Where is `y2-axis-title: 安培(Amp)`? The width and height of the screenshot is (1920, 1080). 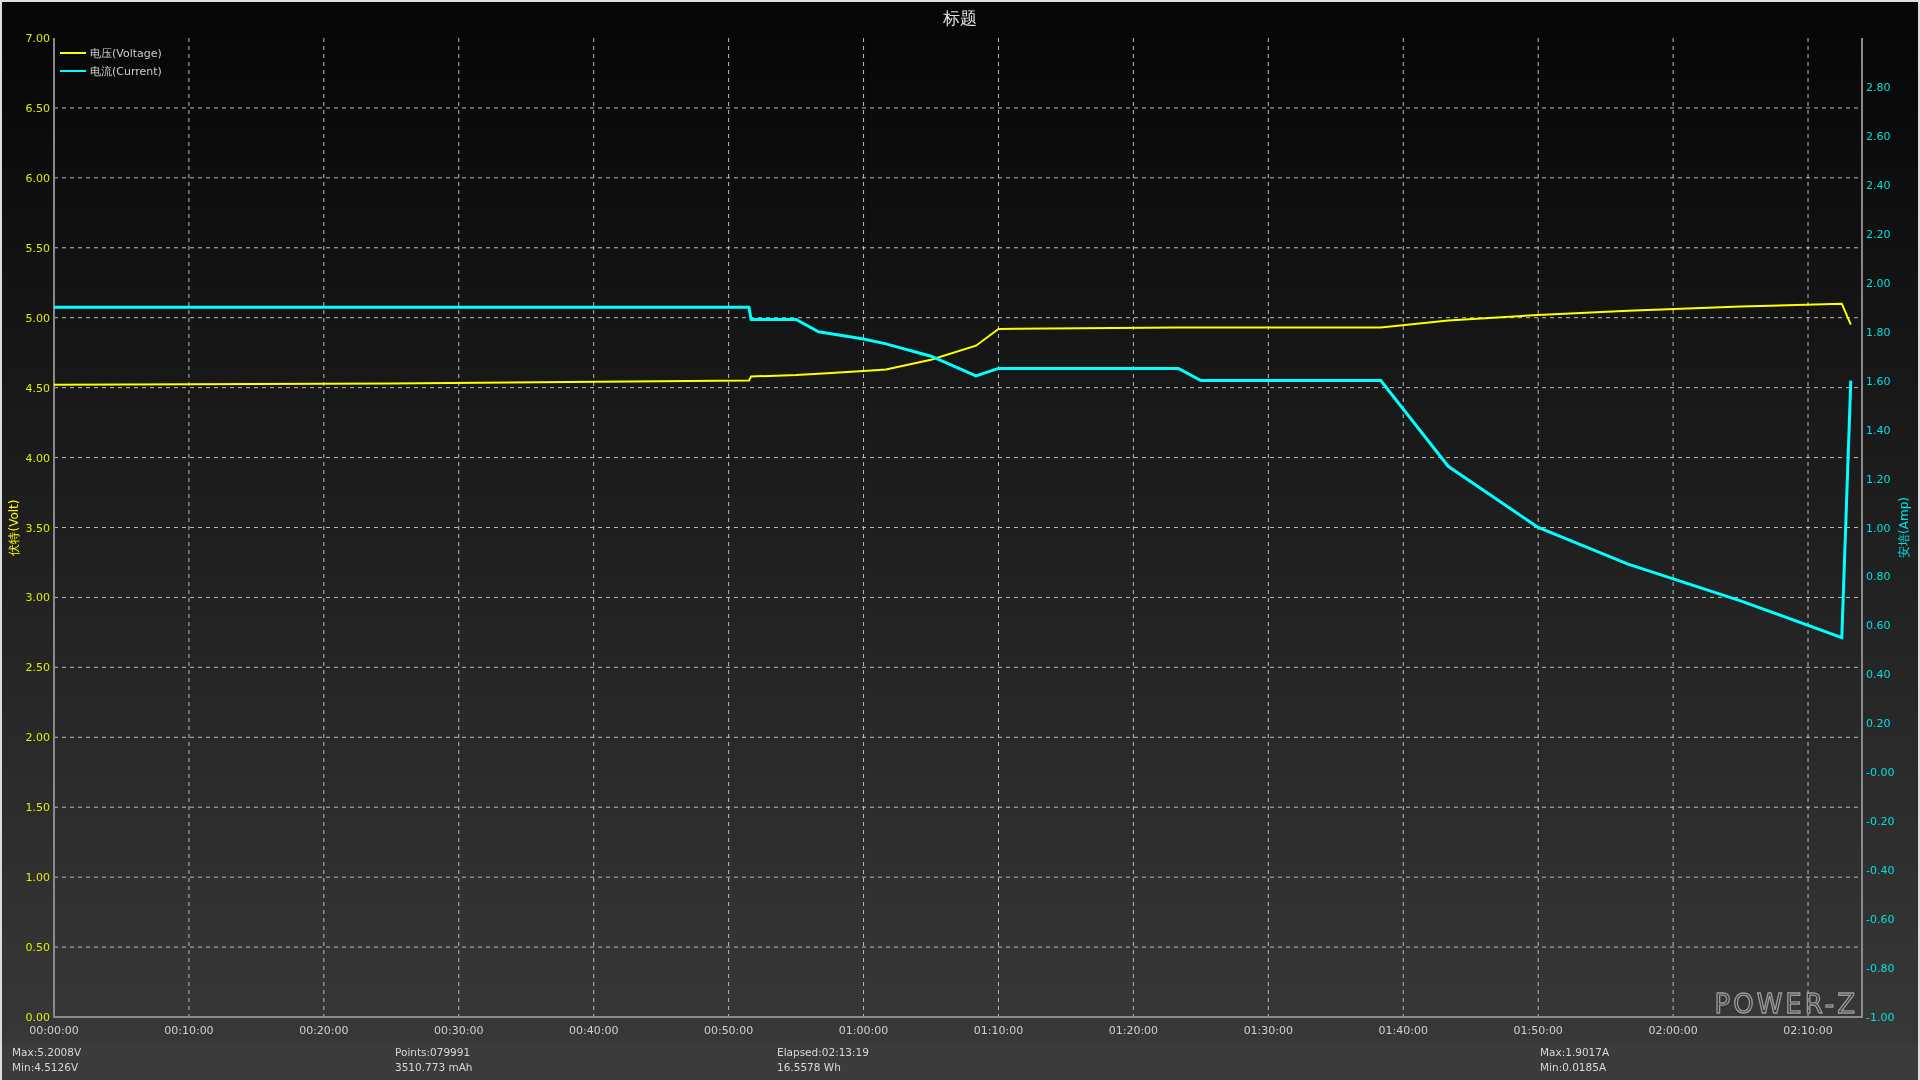
y2-axis-title: 安培(Amp) is located at coordinates (1904, 527).